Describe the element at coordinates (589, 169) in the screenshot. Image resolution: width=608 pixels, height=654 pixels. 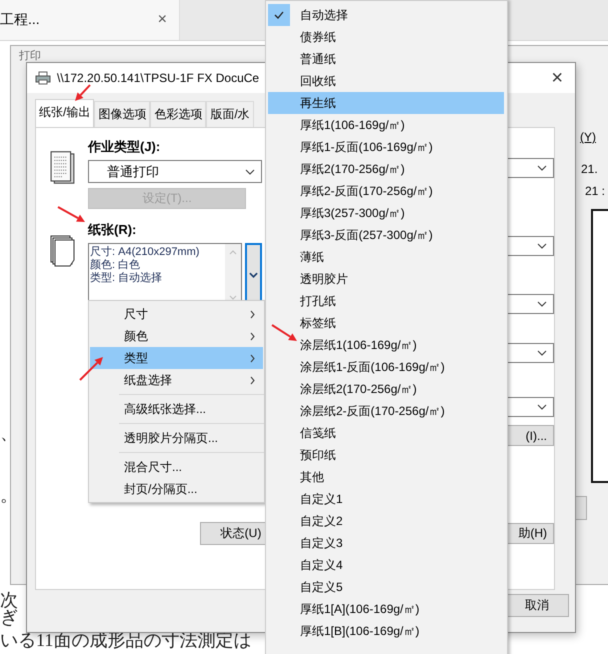
I see `size-reading: 21.` at that location.